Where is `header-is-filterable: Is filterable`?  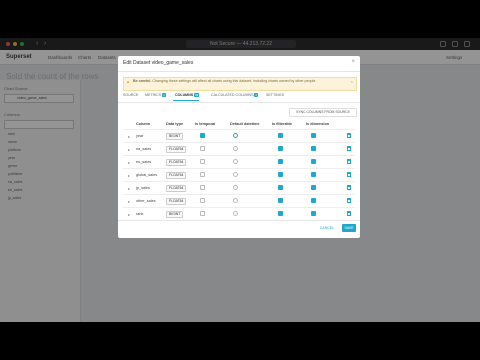
header-is-filterable: Is filterable is located at coordinates (282, 124).